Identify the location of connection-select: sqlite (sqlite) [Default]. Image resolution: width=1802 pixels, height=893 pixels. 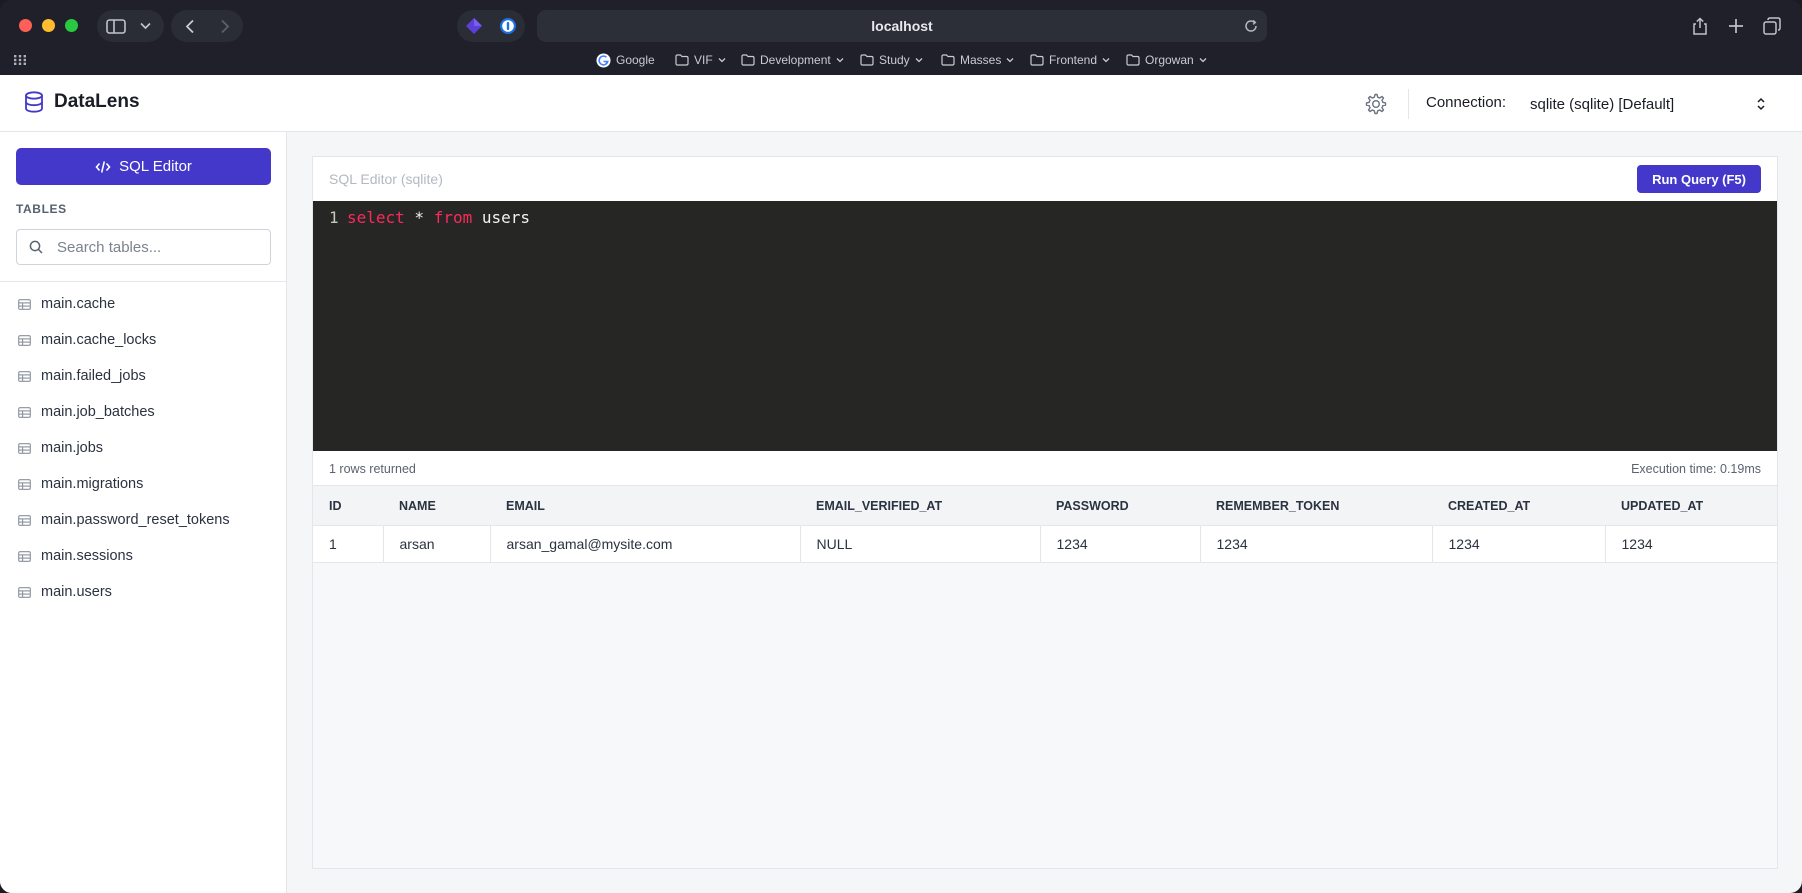
(1647, 104).